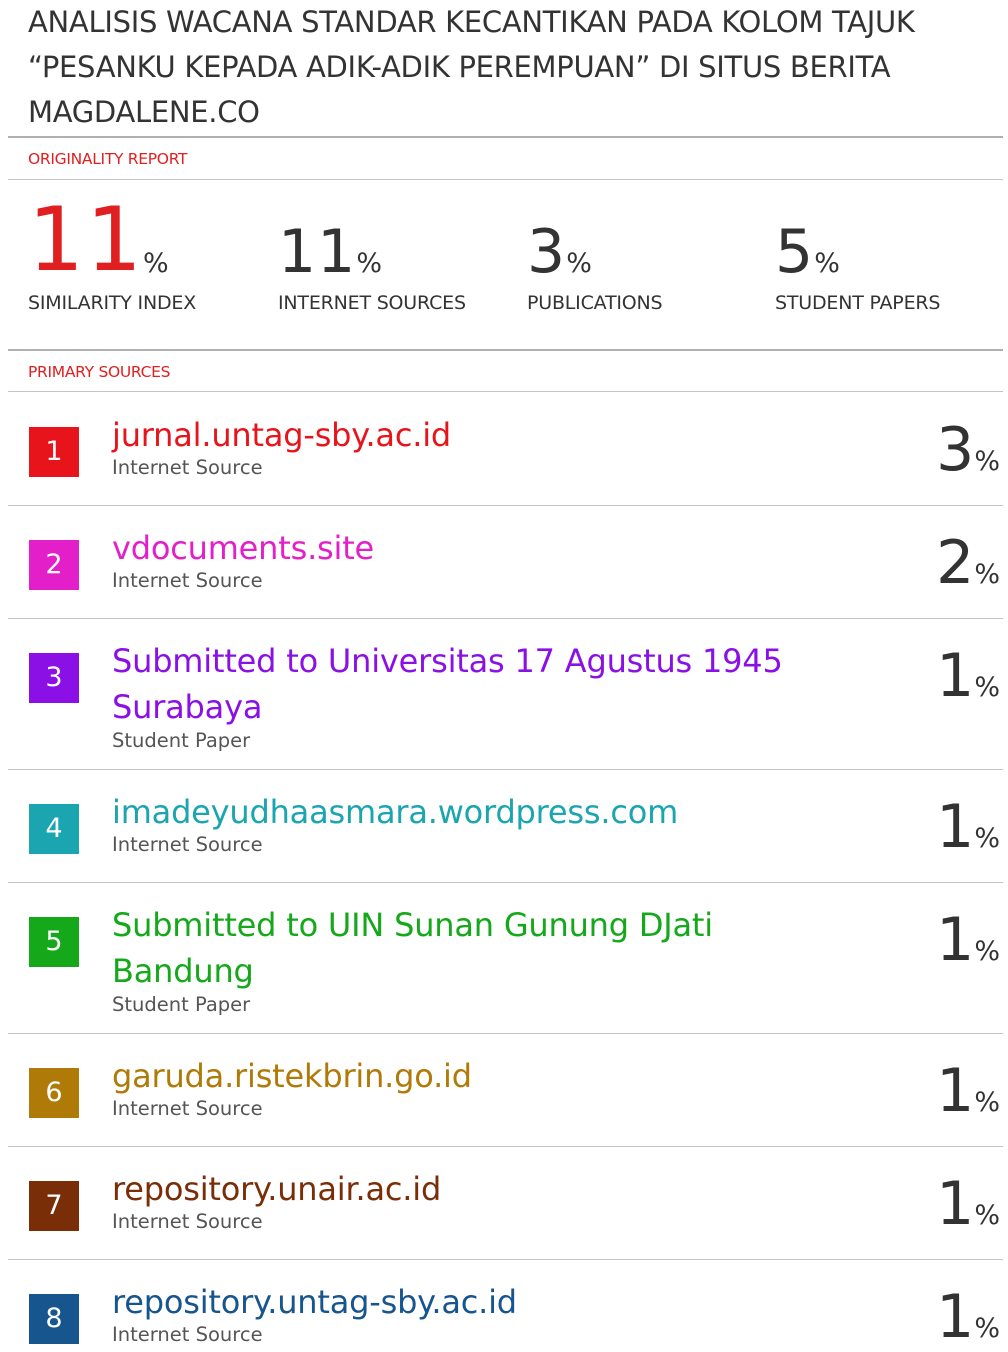 This screenshot has height=1352, width=1008. What do you see at coordinates (462, 1189) in the screenshot?
I see `source-name: repository.unair.ac.id` at bounding box center [462, 1189].